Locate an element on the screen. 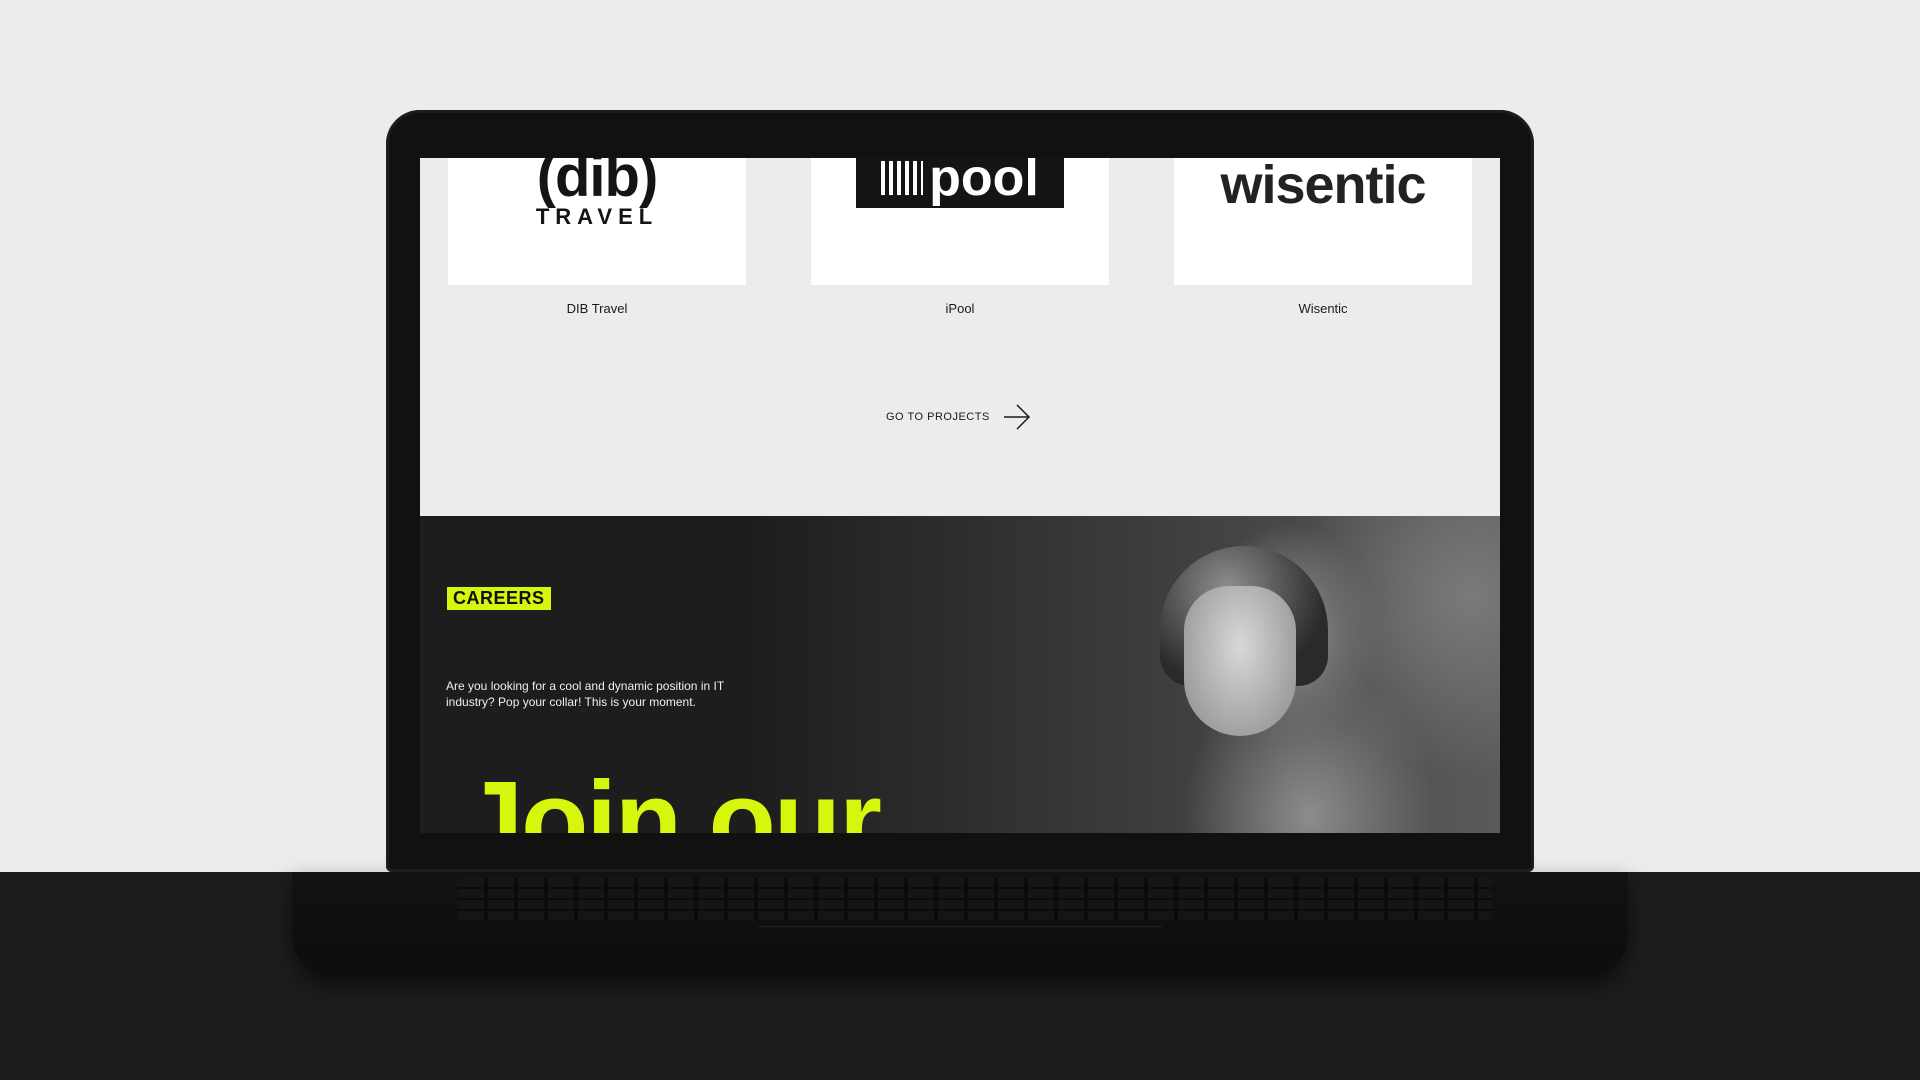 This screenshot has height=1080, width=1920. project-label-ipool: iPool is located at coordinates (960, 308).